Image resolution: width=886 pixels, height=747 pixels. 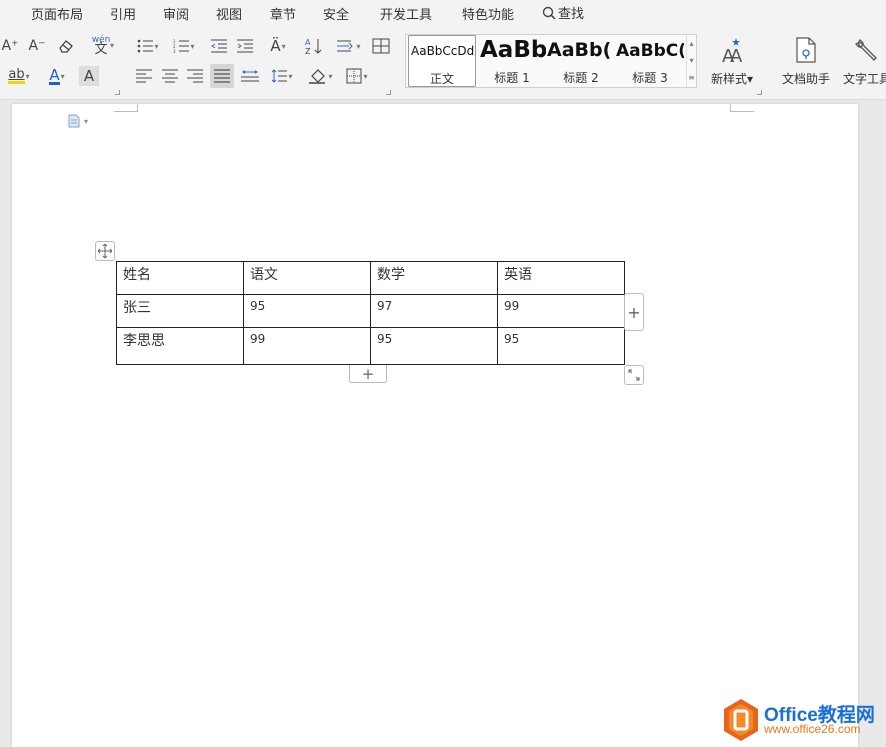 I want to click on style-label: 标题 3, so click(x=650, y=78).